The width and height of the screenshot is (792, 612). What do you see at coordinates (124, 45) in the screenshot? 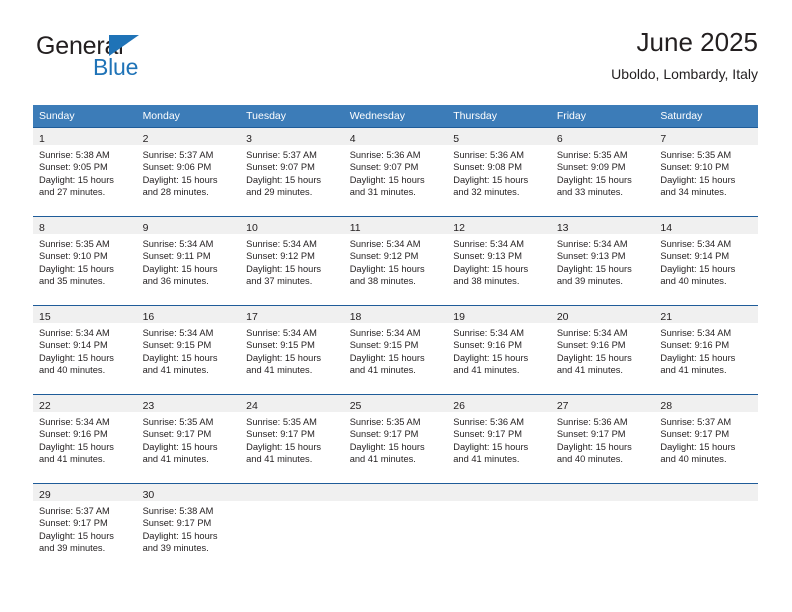
I see `triangle-icon` at bounding box center [124, 45].